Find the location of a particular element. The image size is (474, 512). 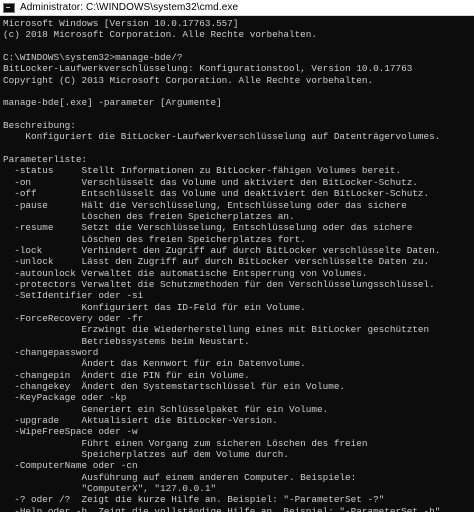

console-line: Löschen des freien Speicherplatzes an. is located at coordinates (149, 216).